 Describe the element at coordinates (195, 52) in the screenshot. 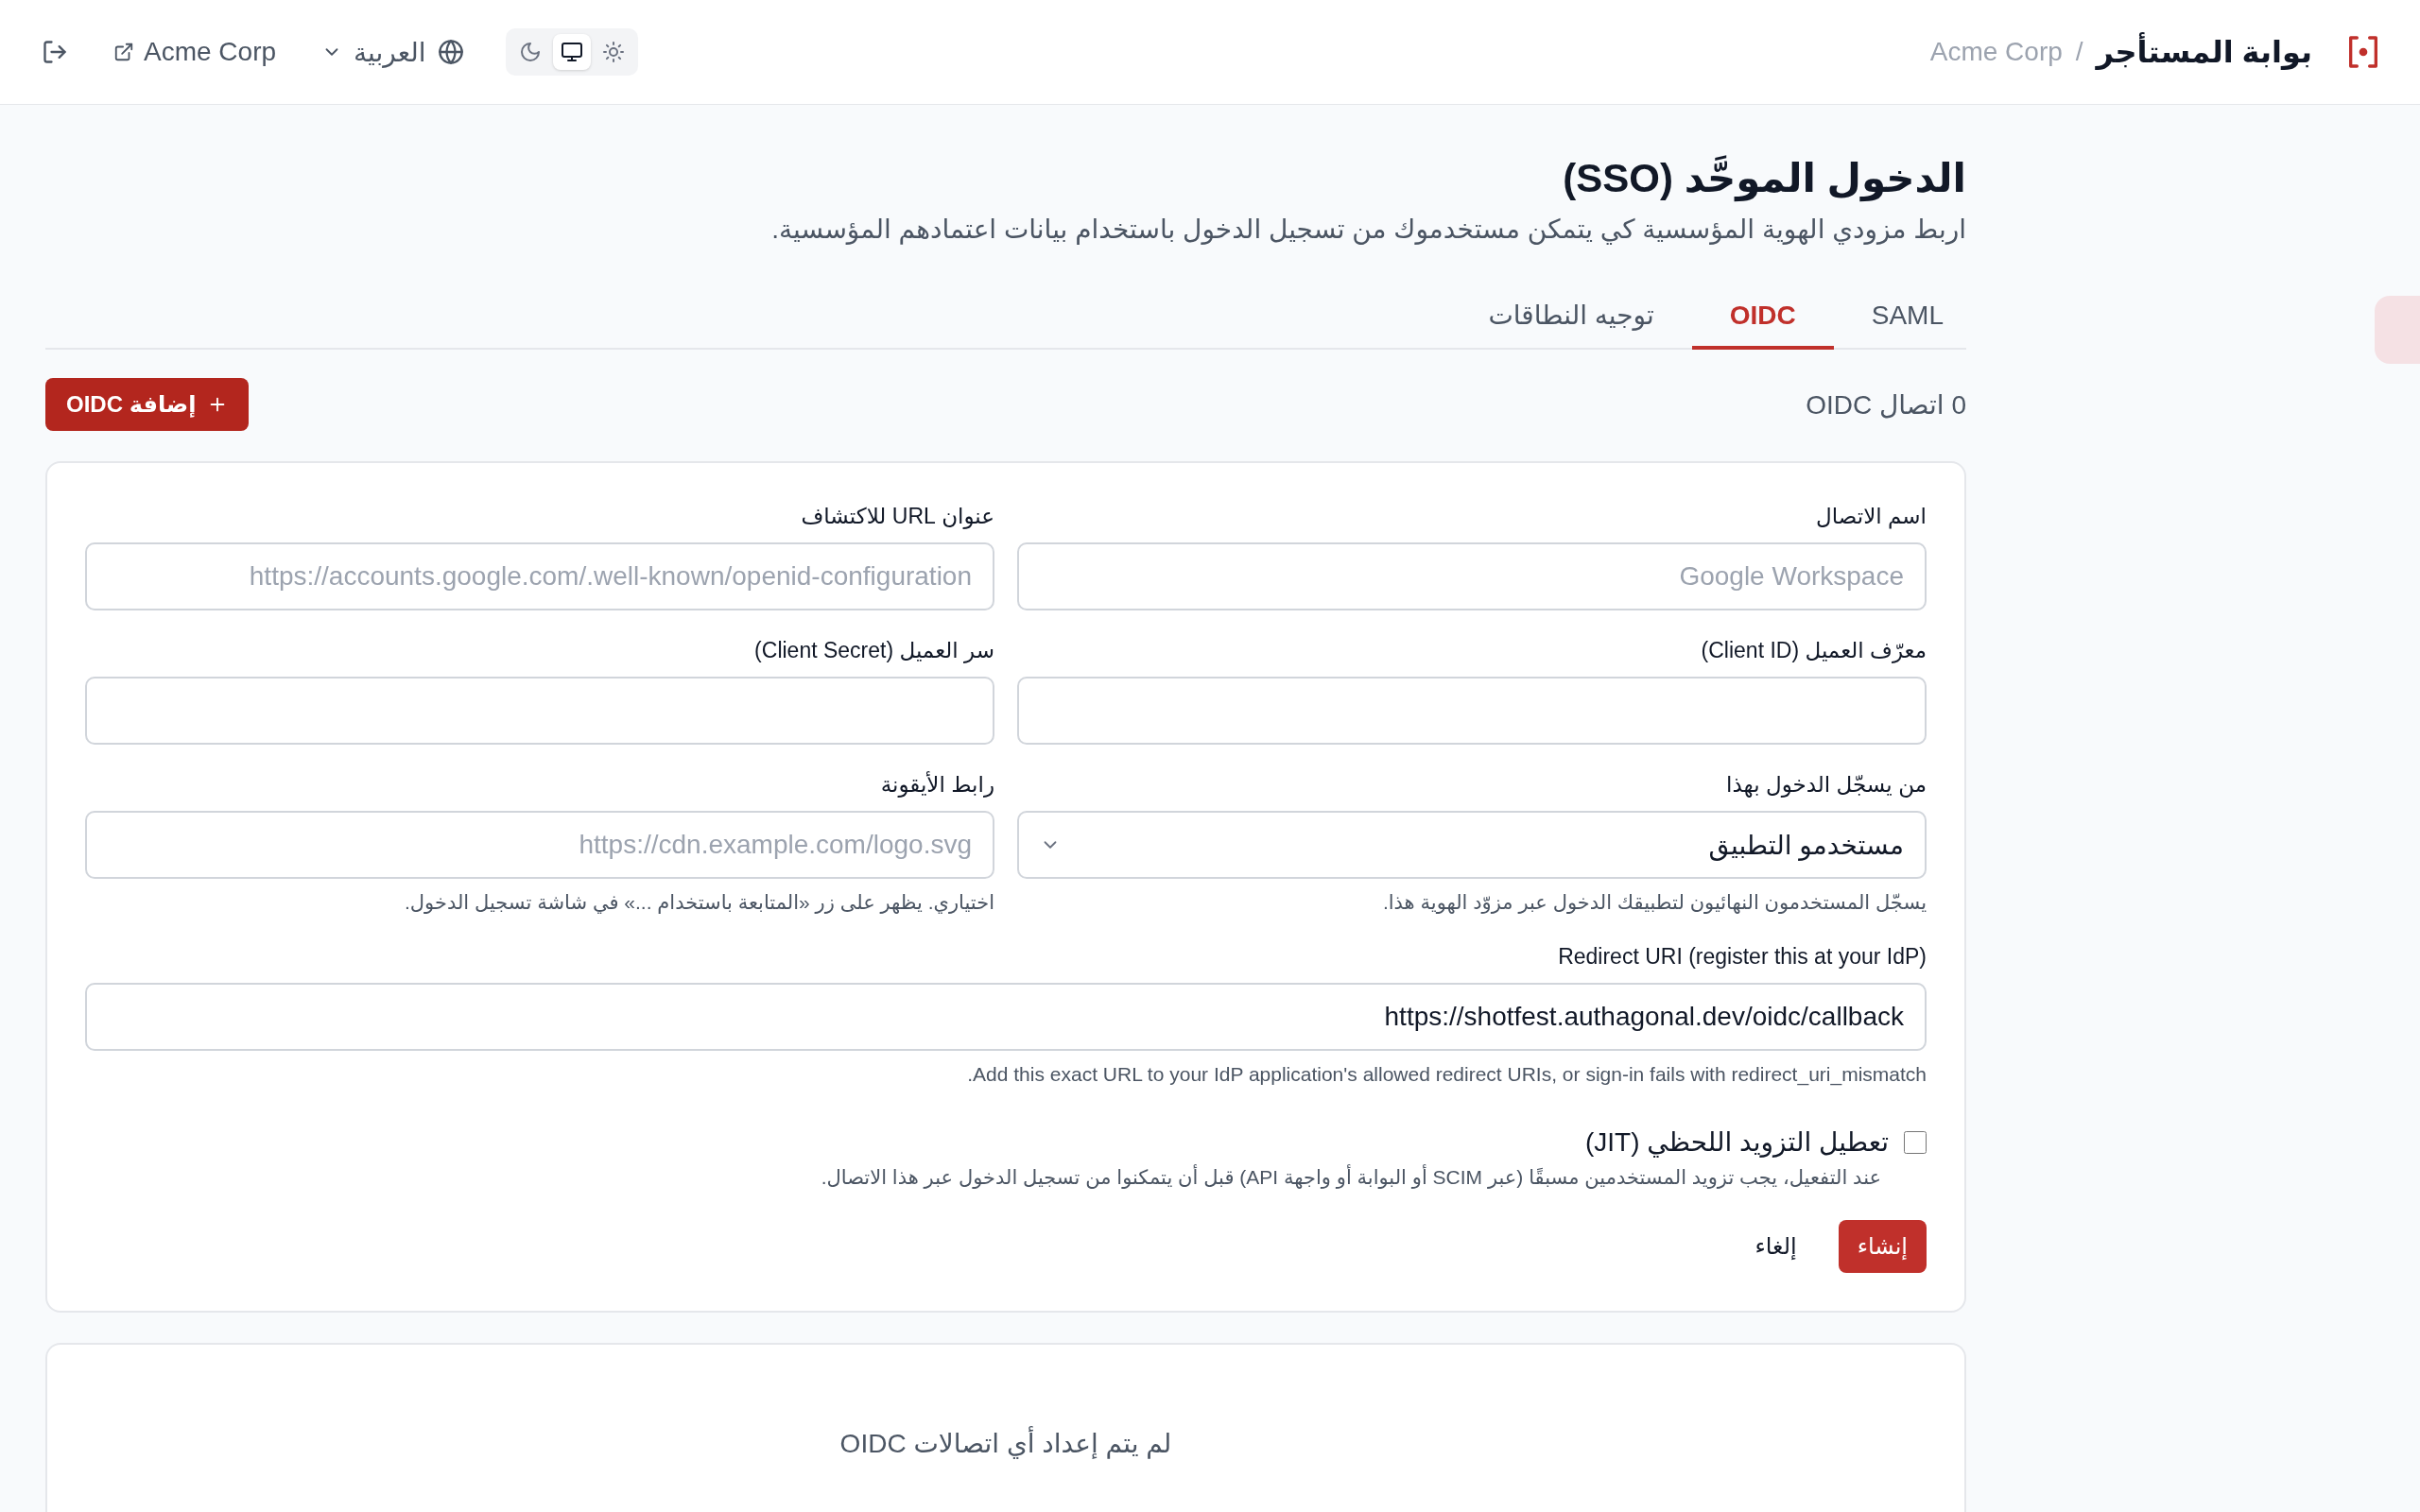

I see `organization-link: Acme Corp` at that location.